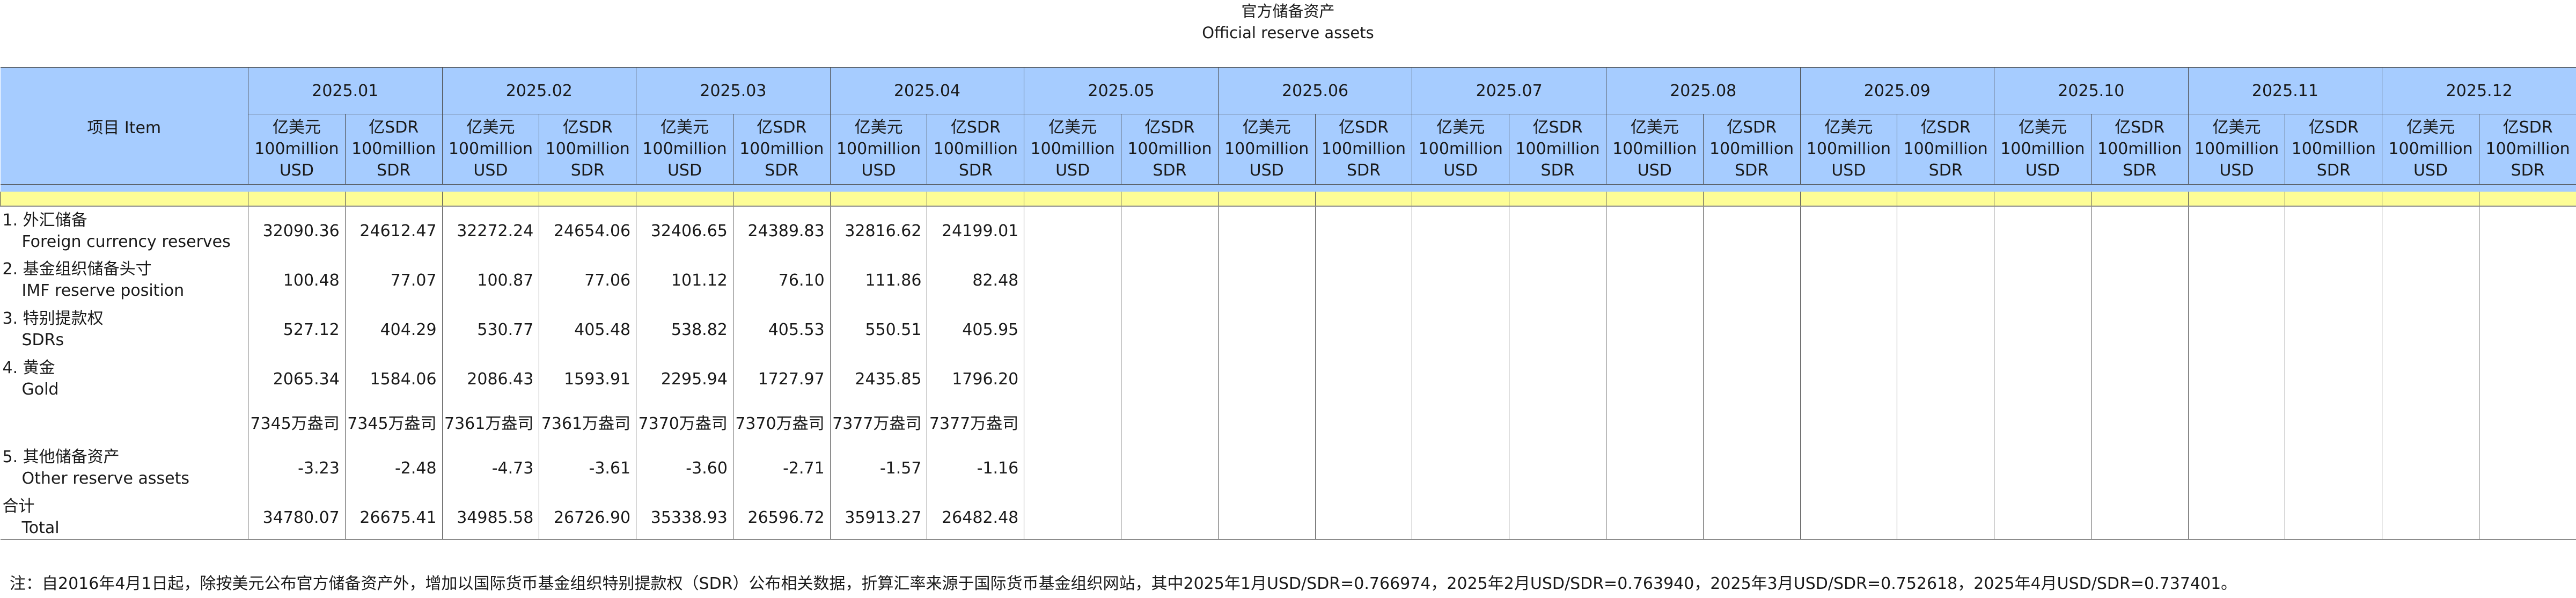  I want to click on value-cell: 7377万盎司, so click(975, 422).